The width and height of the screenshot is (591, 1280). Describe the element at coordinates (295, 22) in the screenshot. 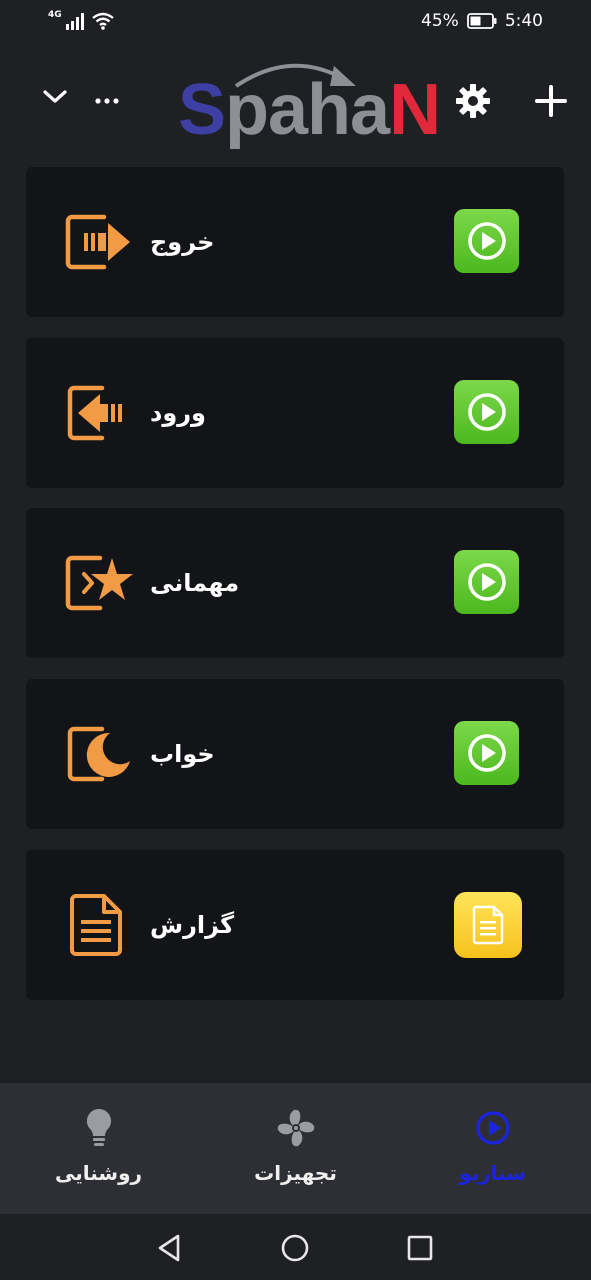

I see `status-bar: 4G 45% 5:40` at that location.